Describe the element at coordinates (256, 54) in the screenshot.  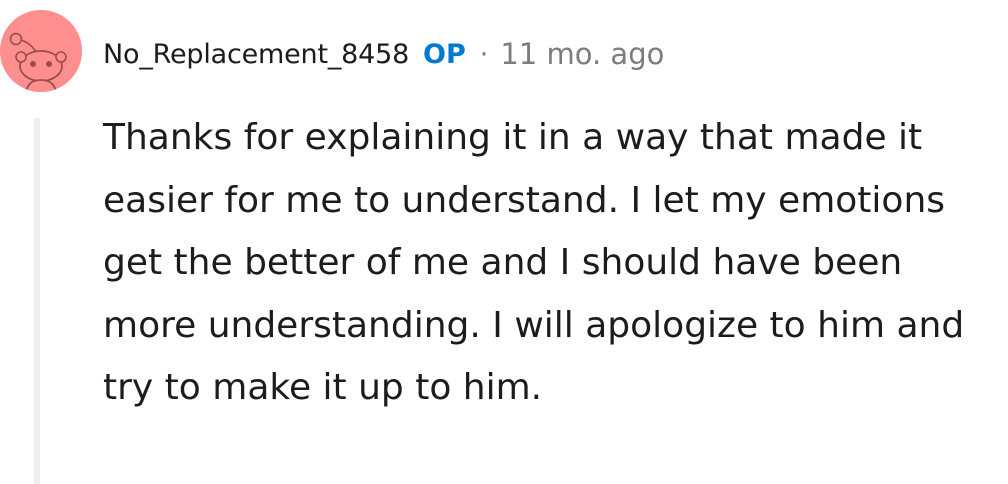
I see `username-link: No_Replacement_8458` at that location.